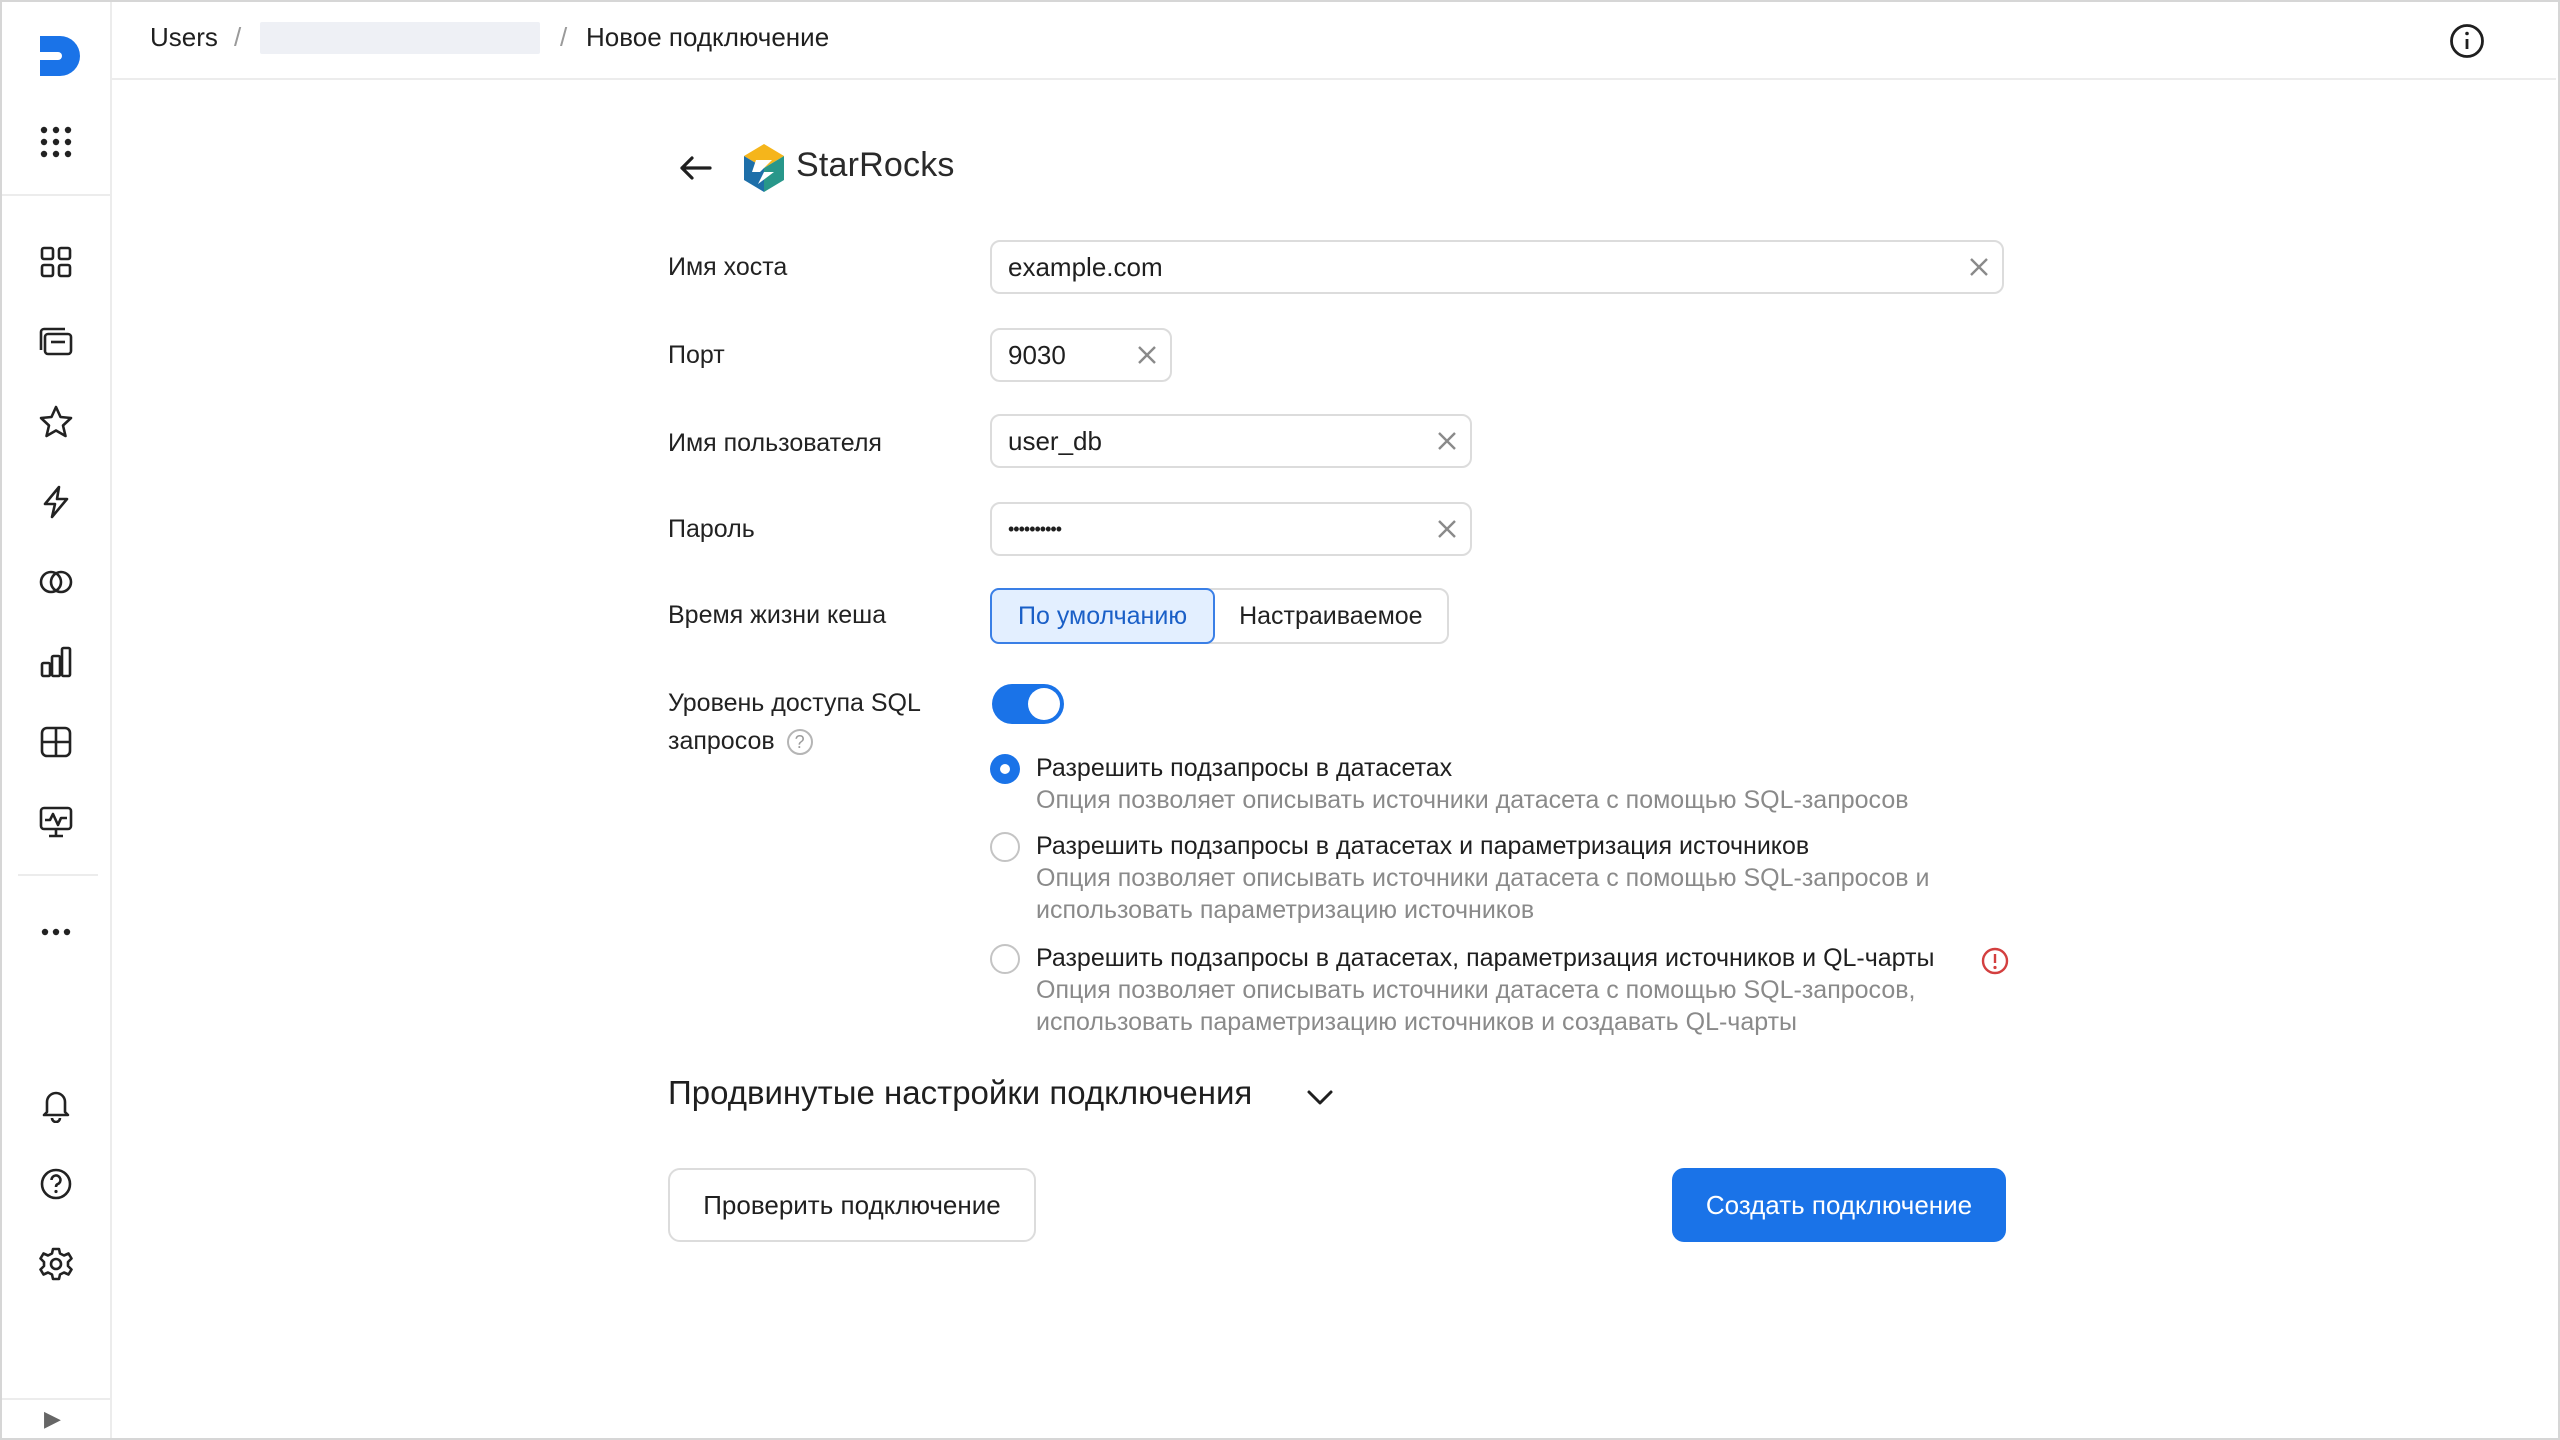 This screenshot has height=1440, width=2560. What do you see at coordinates (1044, 704) in the screenshot?
I see `toggle-knob` at bounding box center [1044, 704].